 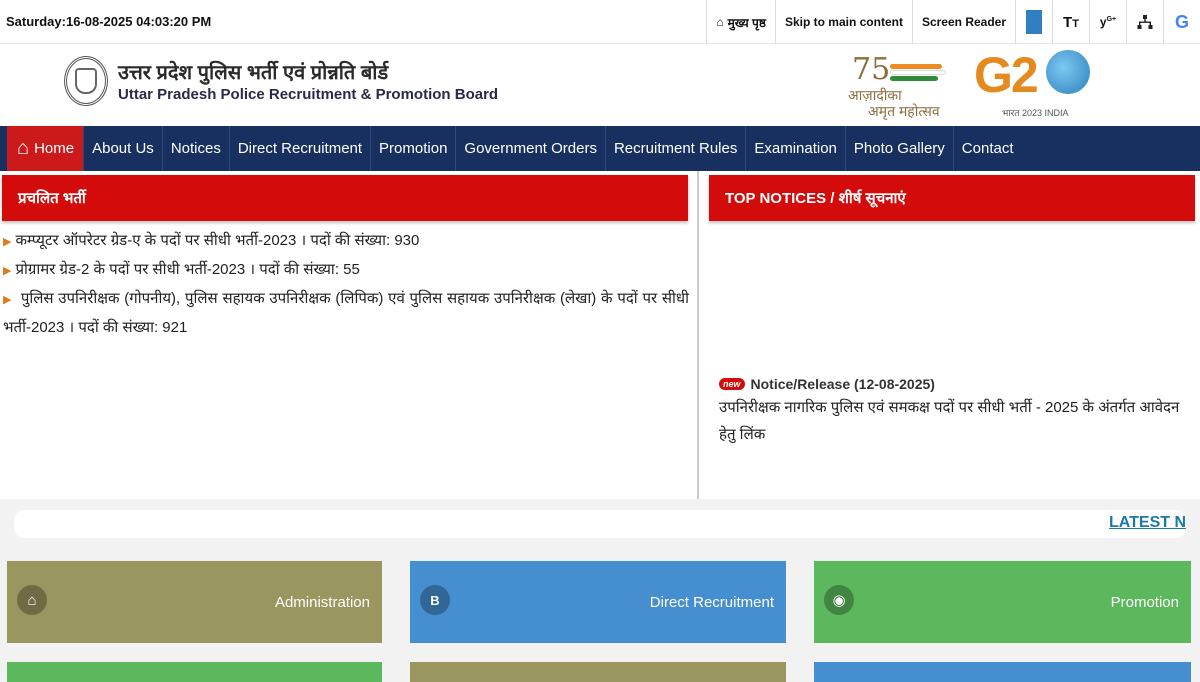 What do you see at coordinates (600, 524) in the screenshot?
I see `latest-news-ticker: LATEST NC` at bounding box center [600, 524].